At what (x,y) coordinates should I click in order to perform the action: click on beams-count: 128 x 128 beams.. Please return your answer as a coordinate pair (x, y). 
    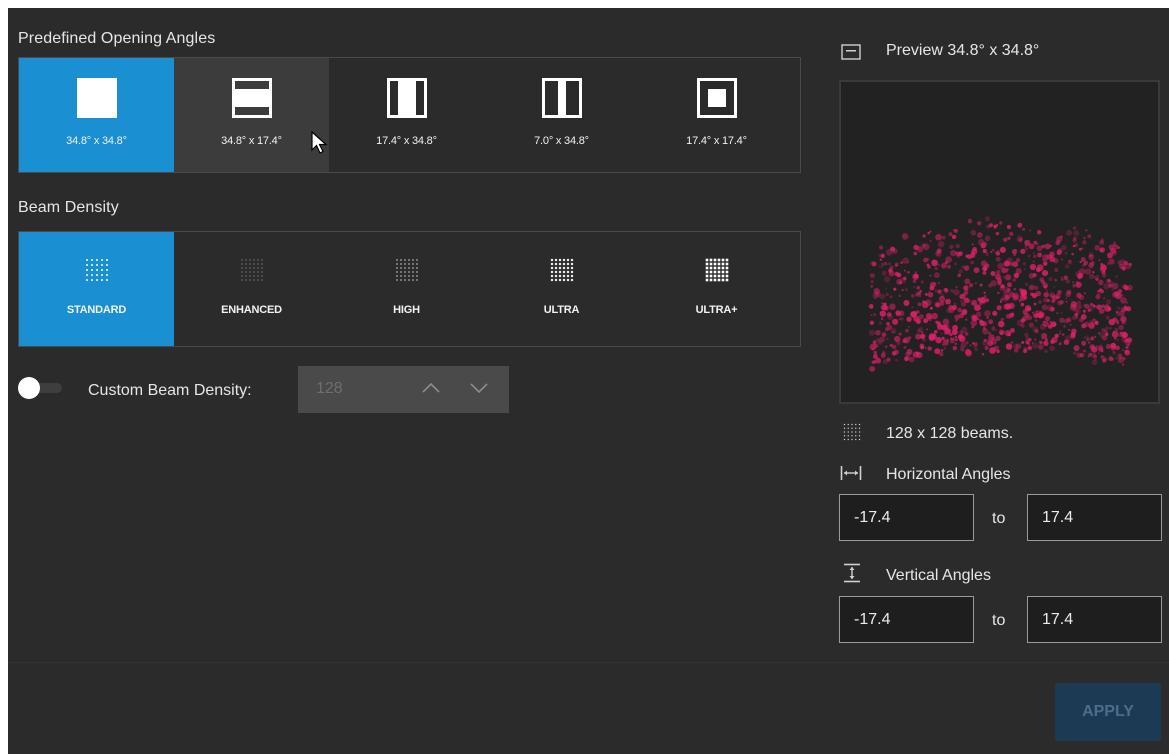
    Looking at the image, I should click on (950, 433).